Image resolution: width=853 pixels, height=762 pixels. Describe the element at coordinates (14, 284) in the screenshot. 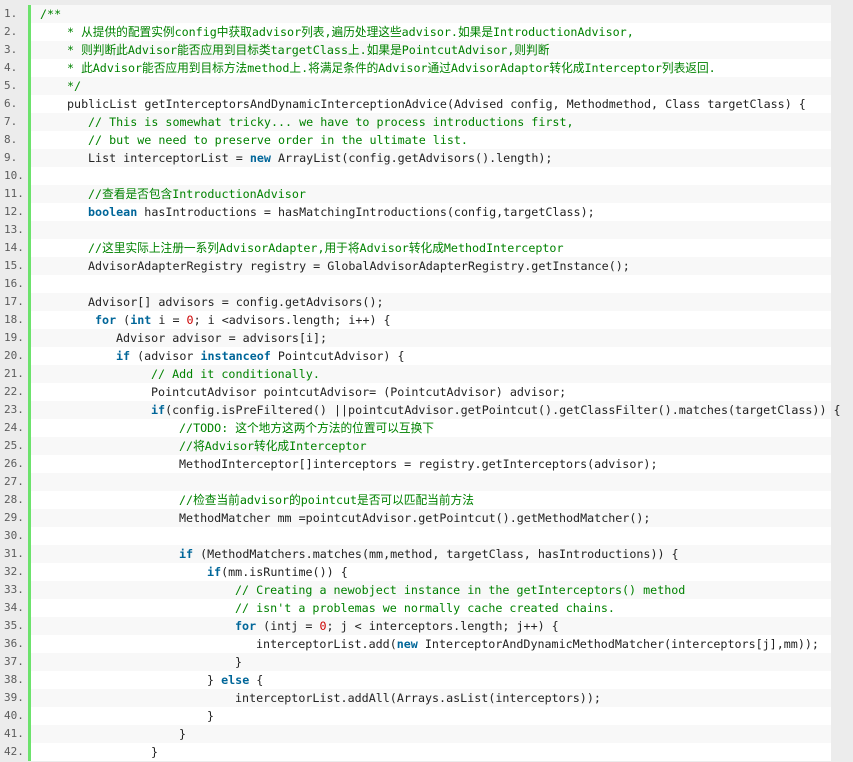

I see `line-number: 16.` at that location.